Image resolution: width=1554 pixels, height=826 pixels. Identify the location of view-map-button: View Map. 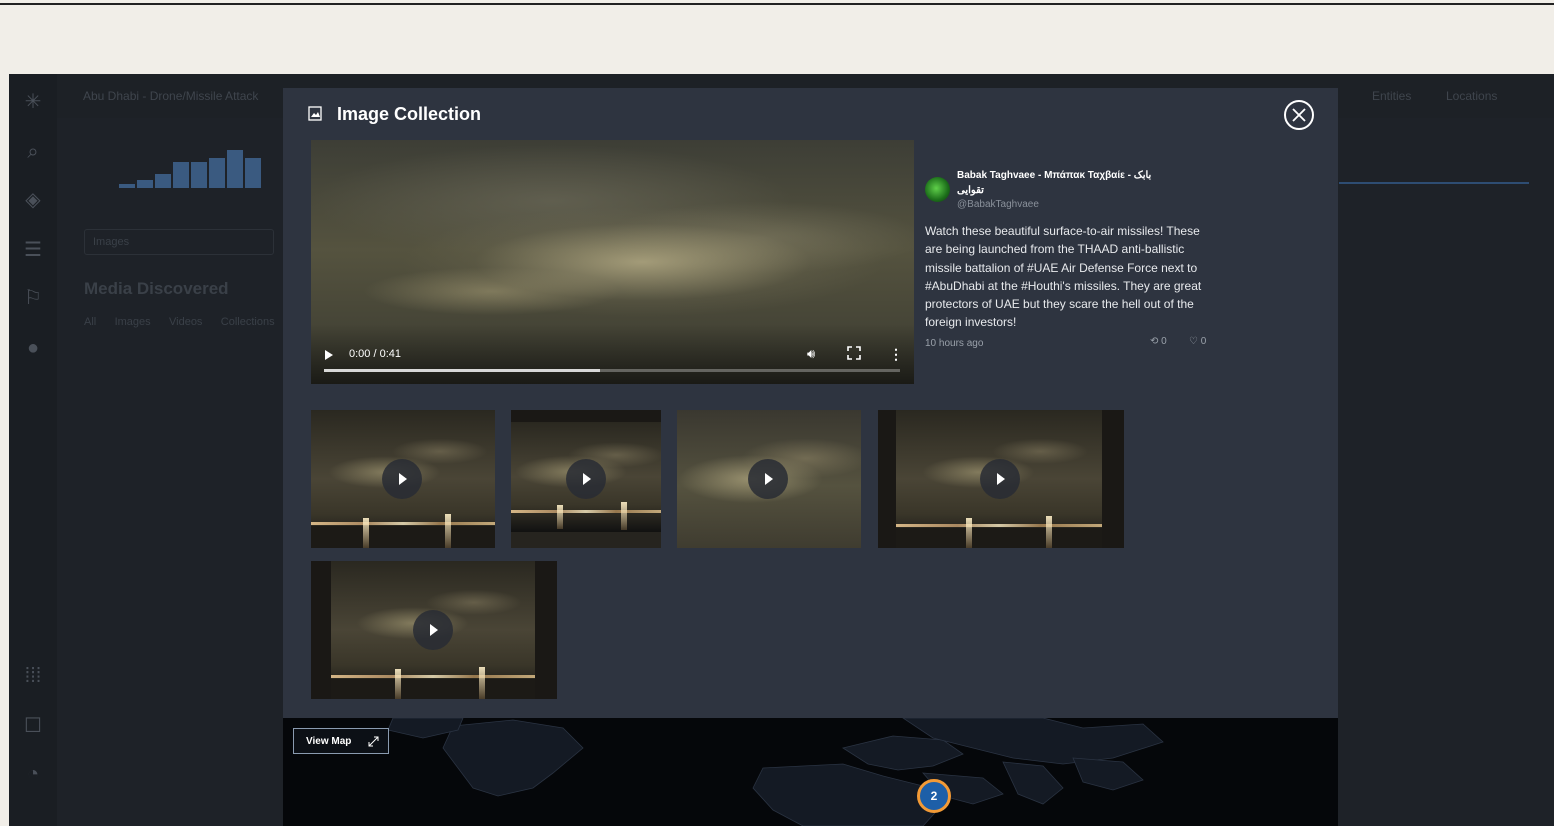
(341, 741).